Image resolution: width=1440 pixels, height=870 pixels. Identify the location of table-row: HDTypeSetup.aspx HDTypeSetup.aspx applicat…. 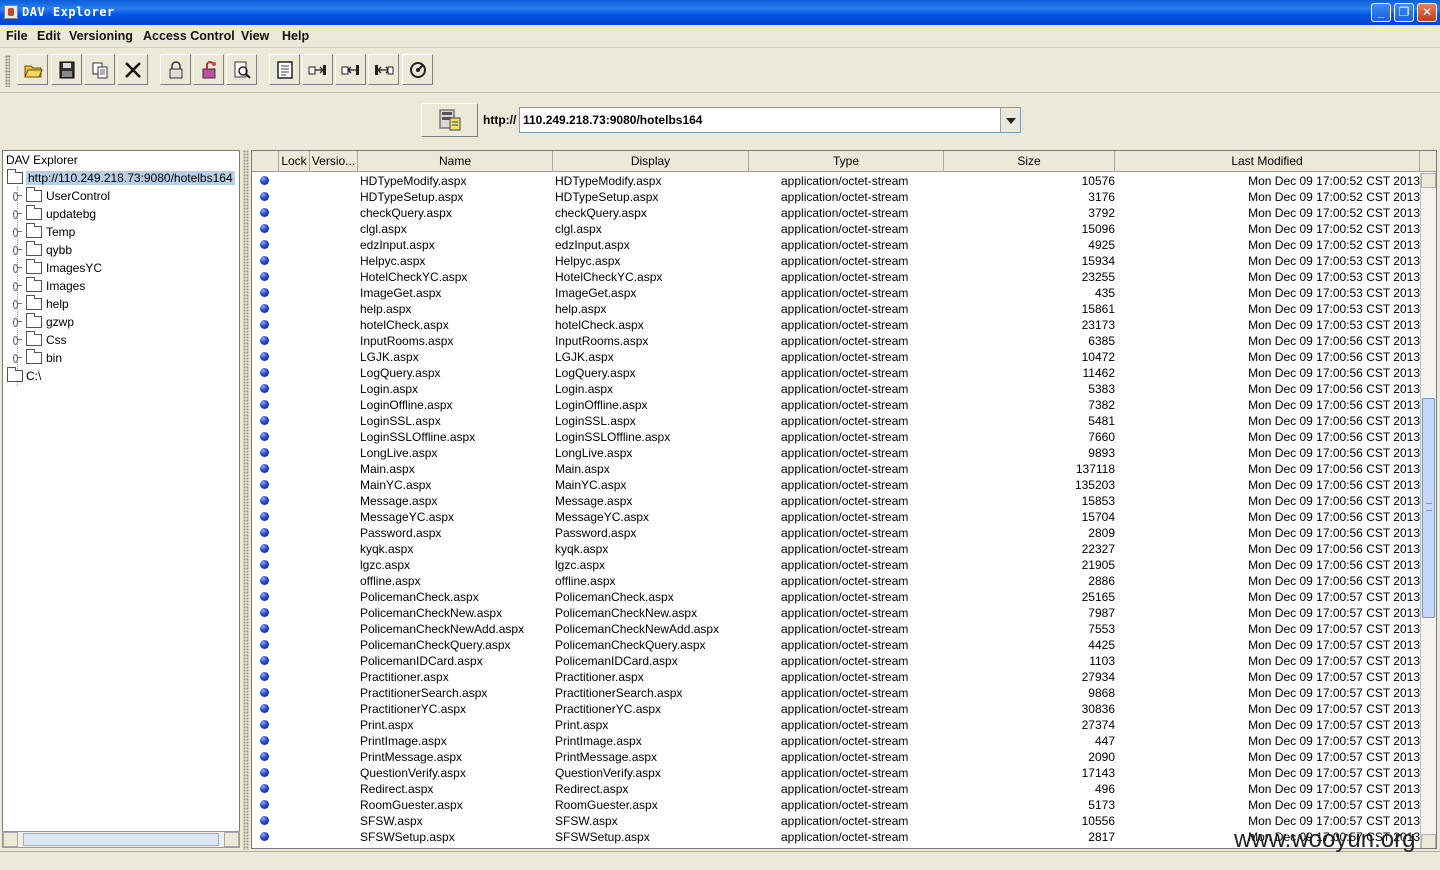
(837, 197).